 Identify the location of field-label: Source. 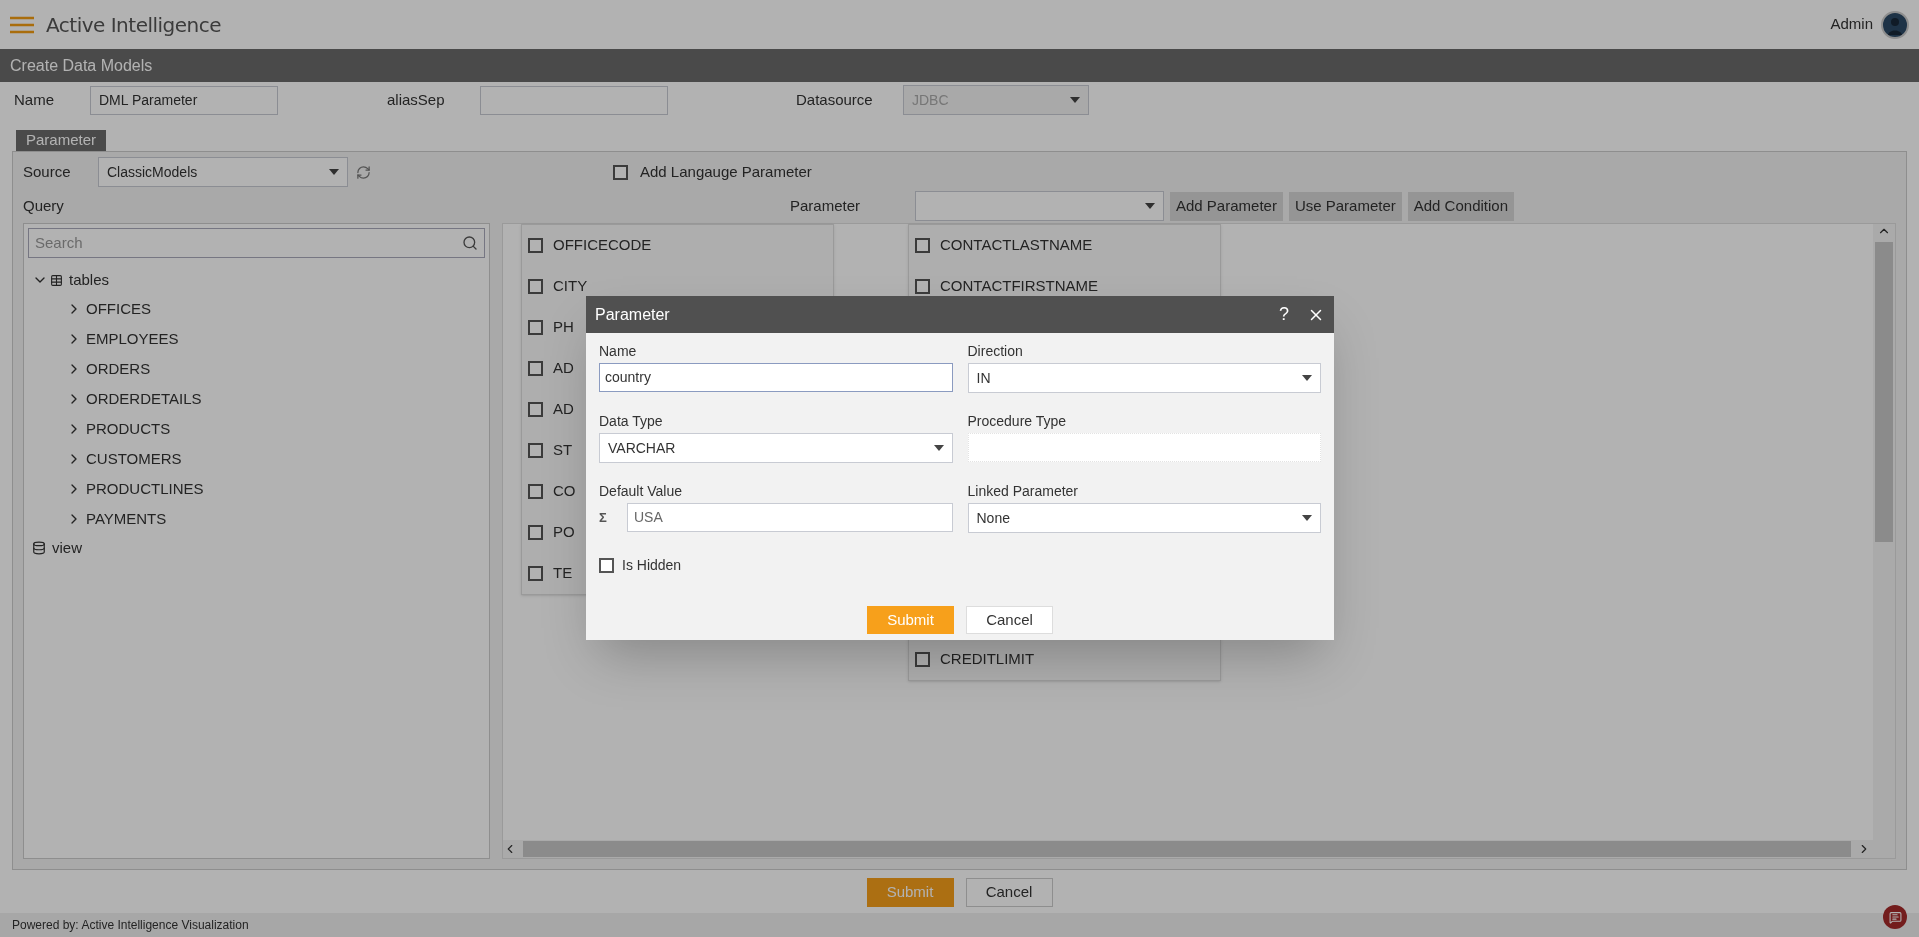
(47, 171).